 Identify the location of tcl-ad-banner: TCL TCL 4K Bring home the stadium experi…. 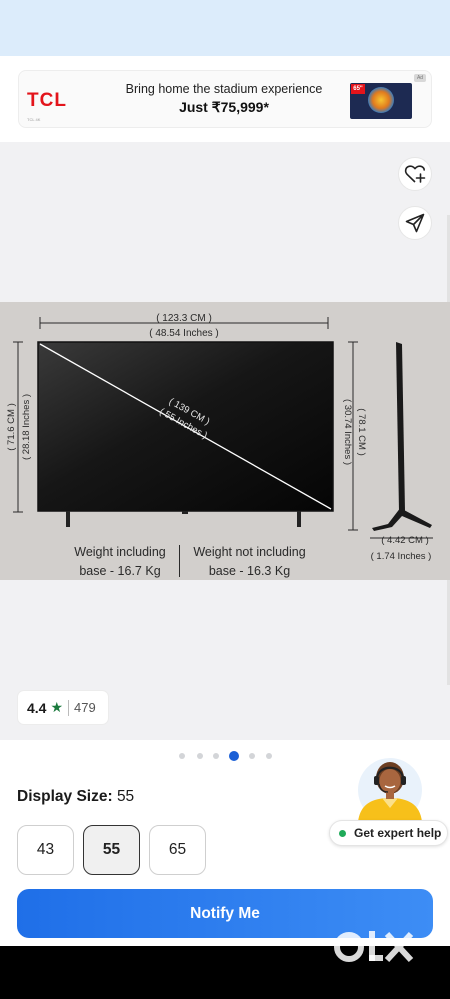
(225, 99).